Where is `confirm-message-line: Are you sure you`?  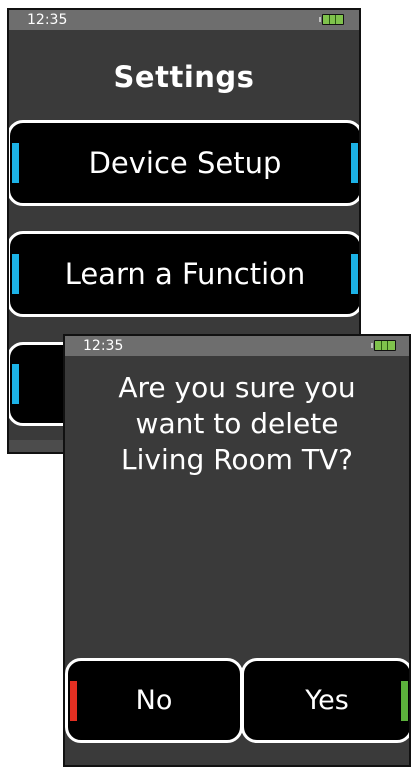
confirm-message-line: Are you sure you is located at coordinates (237, 387).